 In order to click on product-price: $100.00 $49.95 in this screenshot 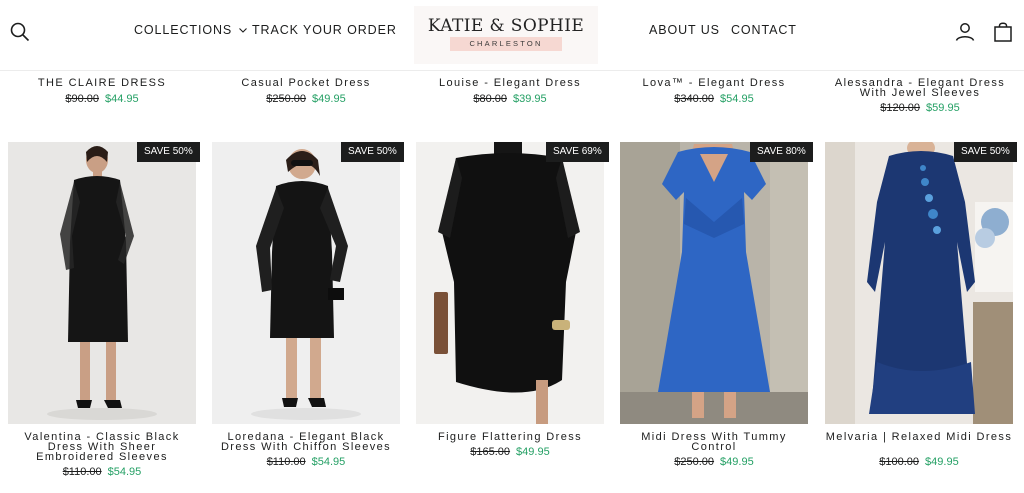, I will do `click(919, 462)`.